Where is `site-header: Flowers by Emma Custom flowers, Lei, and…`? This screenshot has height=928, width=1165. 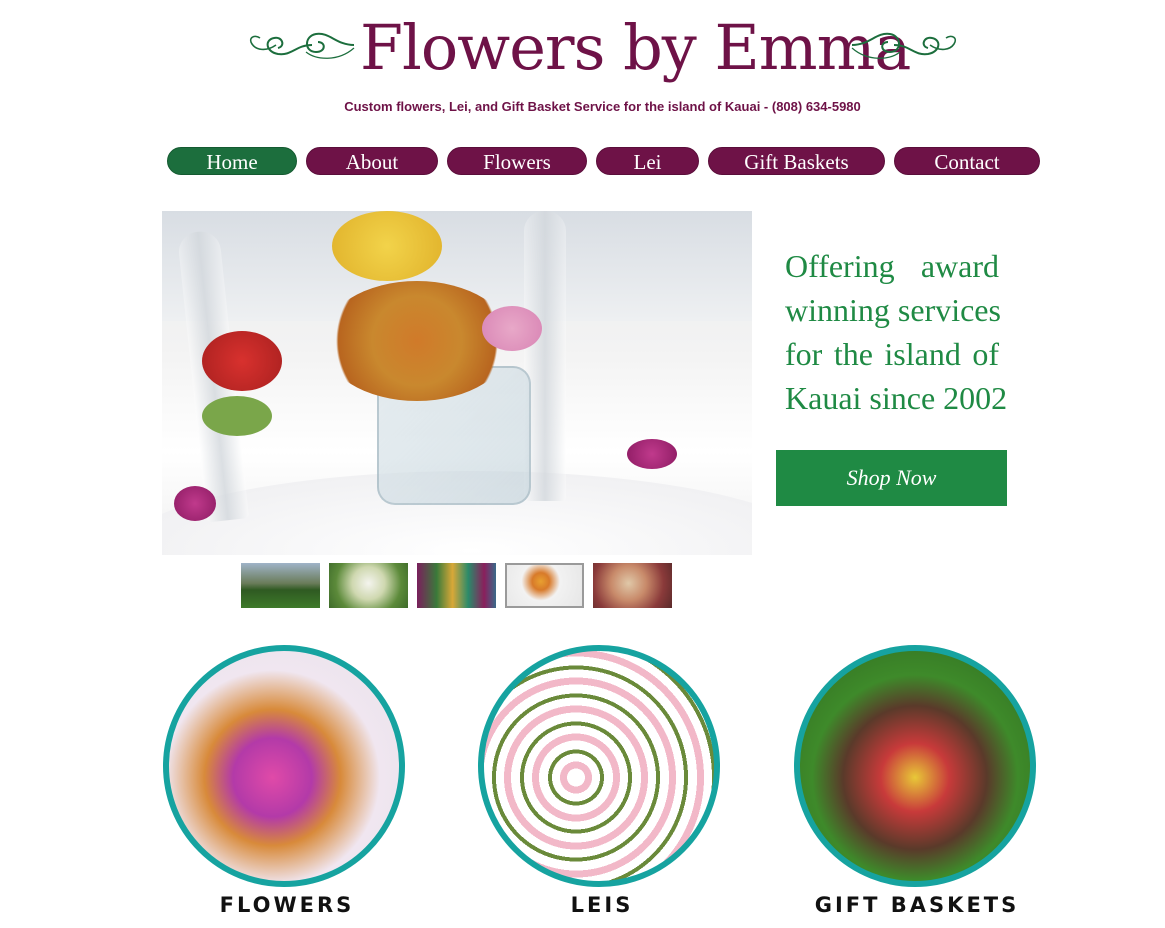
site-header: Flowers by Emma Custom flowers, Lei, and… is located at coordinates (582, 65).